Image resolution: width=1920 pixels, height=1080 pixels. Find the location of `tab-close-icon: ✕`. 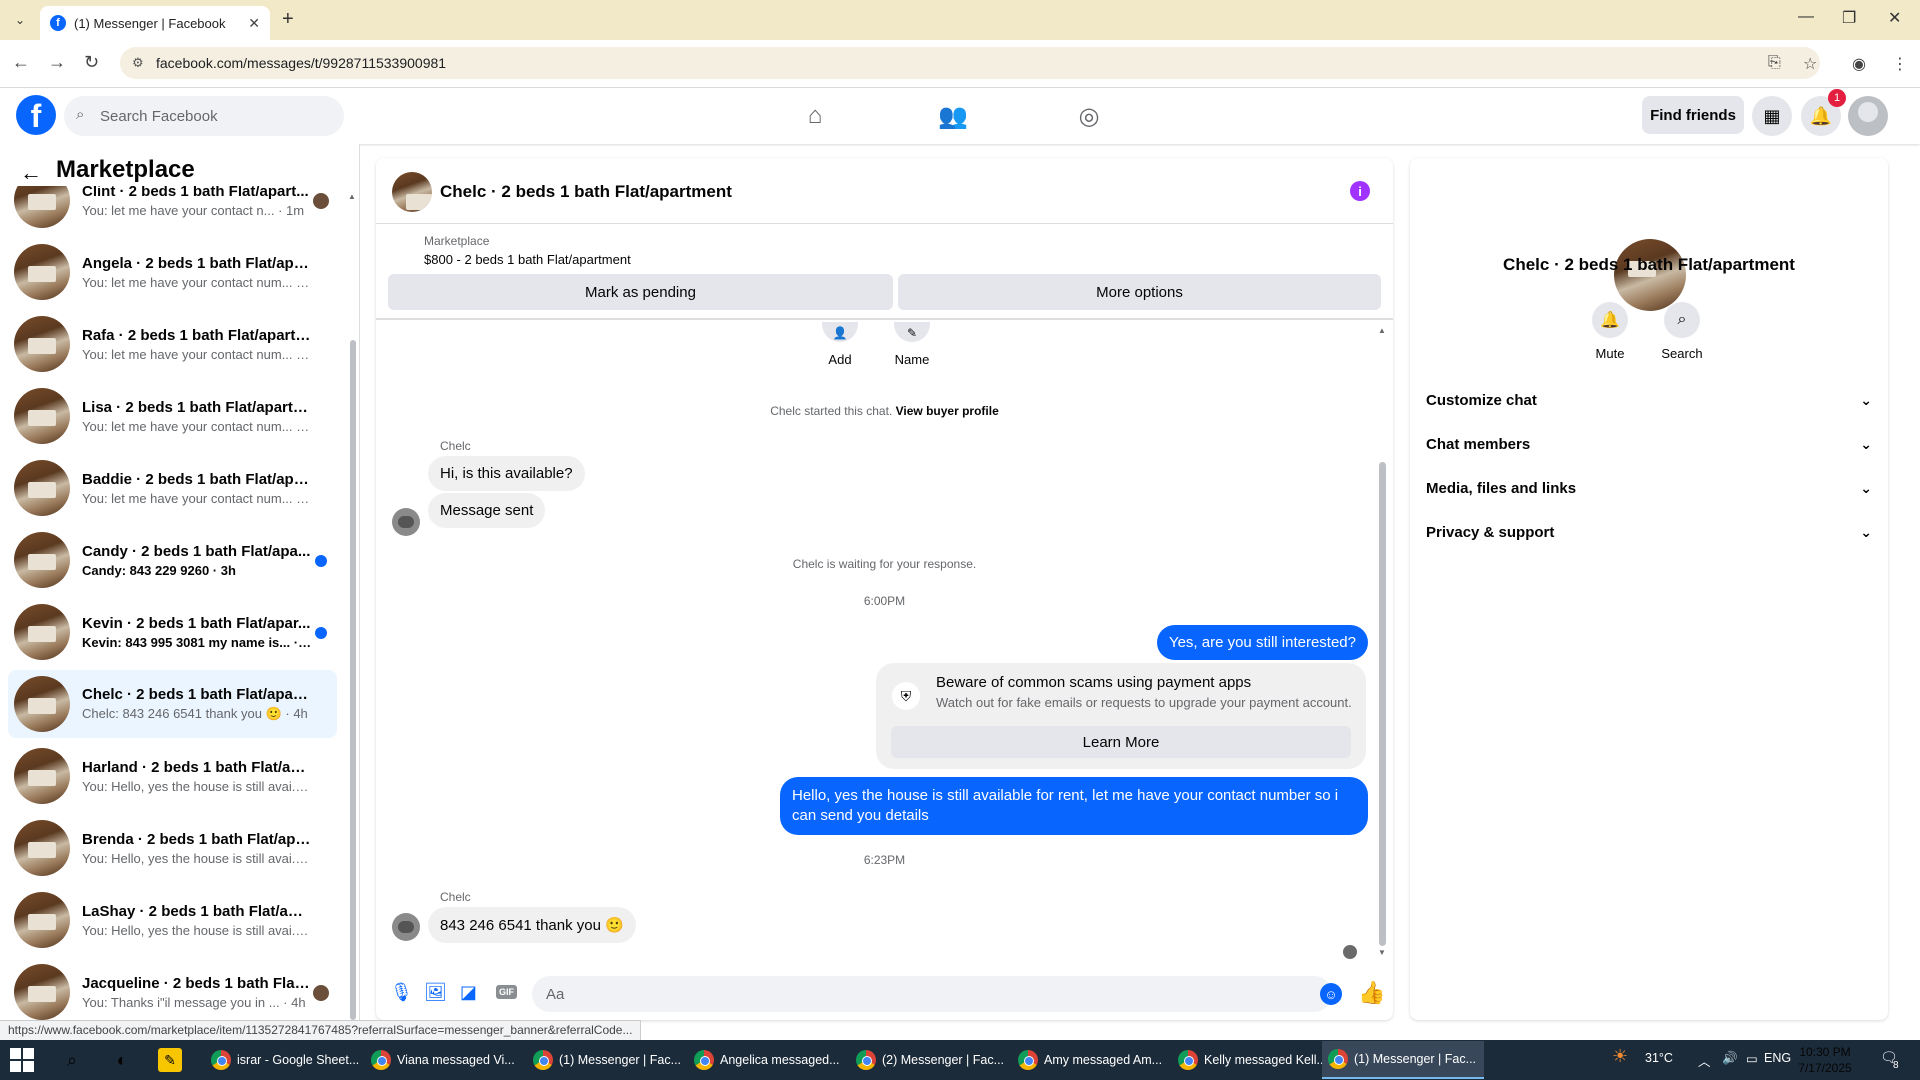

tab-close-icon: ✕ is located at coordinates (254, 23).